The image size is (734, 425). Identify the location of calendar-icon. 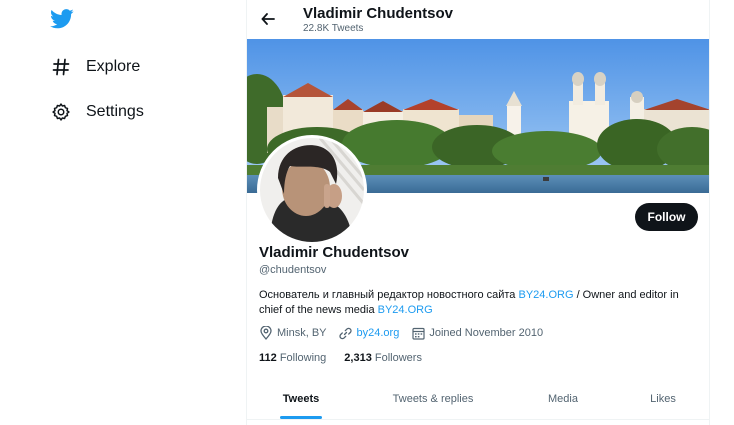
(418, 333).